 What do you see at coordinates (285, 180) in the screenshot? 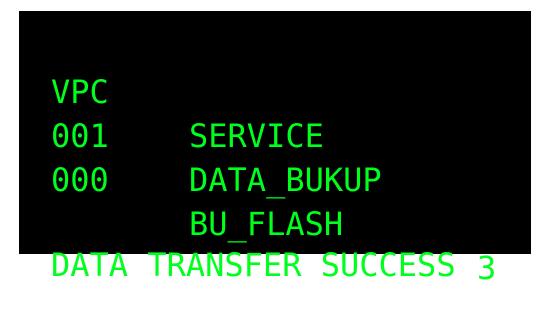
I see `service-row-name: DATA_BUKUP` at bounding box center [285, 180].